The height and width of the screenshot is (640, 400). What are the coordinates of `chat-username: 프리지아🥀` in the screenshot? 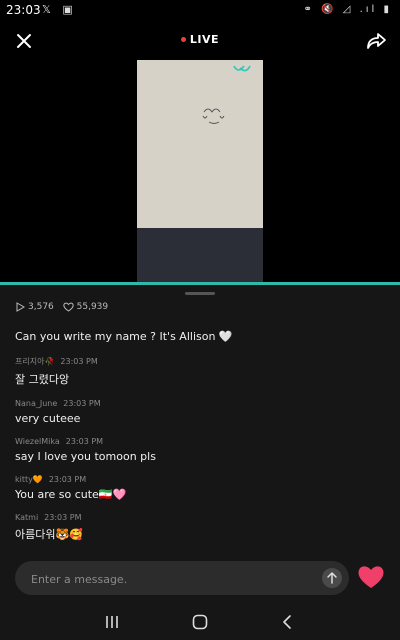 It's located at (34, 361).